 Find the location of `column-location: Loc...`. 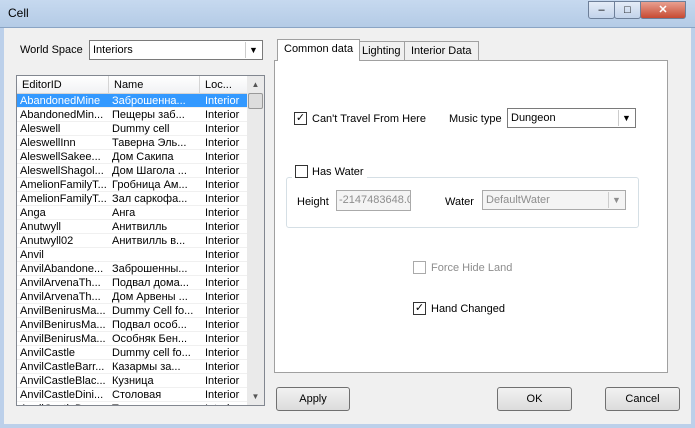

column-location: Loc... is located at coordinates (224, 85).